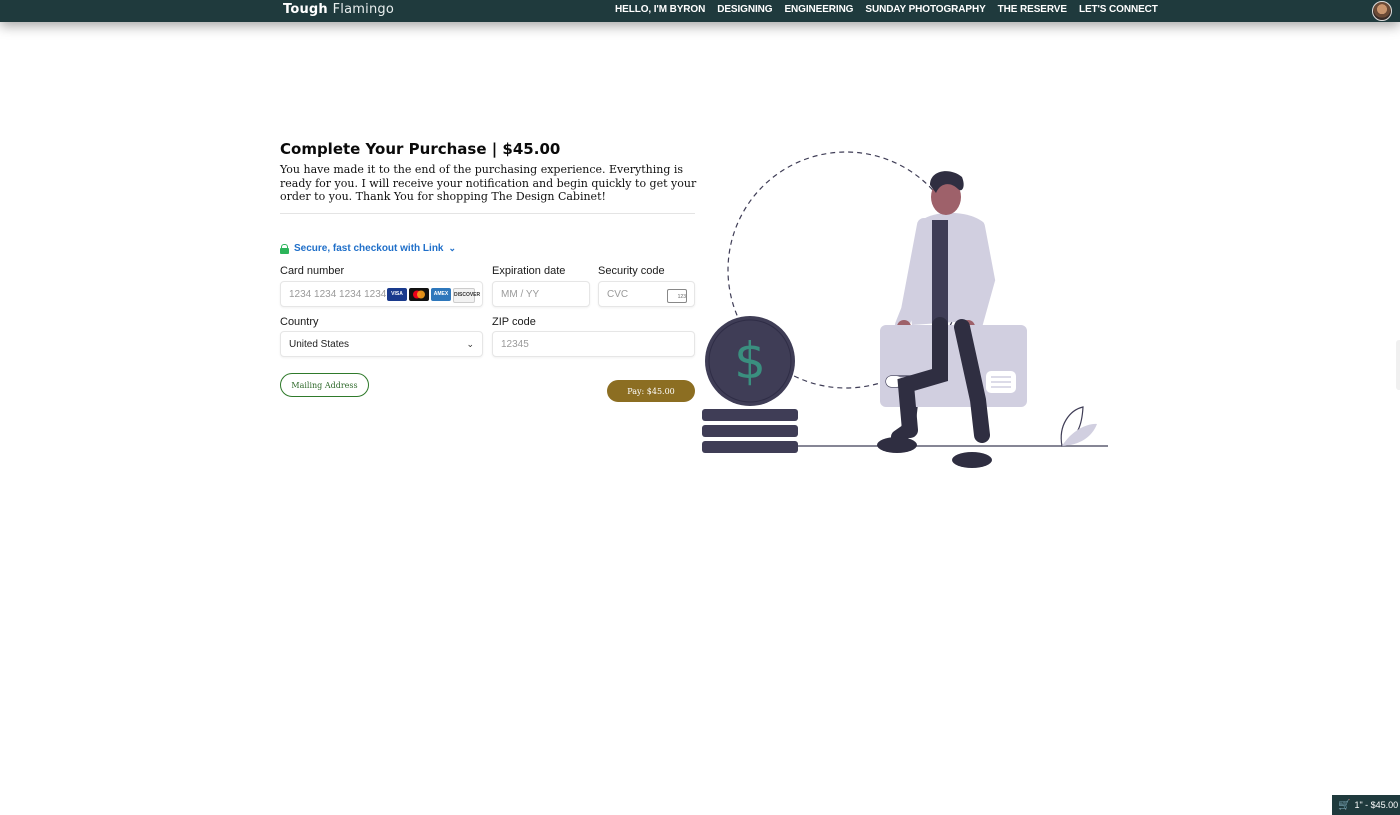 This screenshot has width=1400, height=815. Describe the element at coordinates (381, 344) in the screenshot. I see `country-select: United States ⌄` at that location.